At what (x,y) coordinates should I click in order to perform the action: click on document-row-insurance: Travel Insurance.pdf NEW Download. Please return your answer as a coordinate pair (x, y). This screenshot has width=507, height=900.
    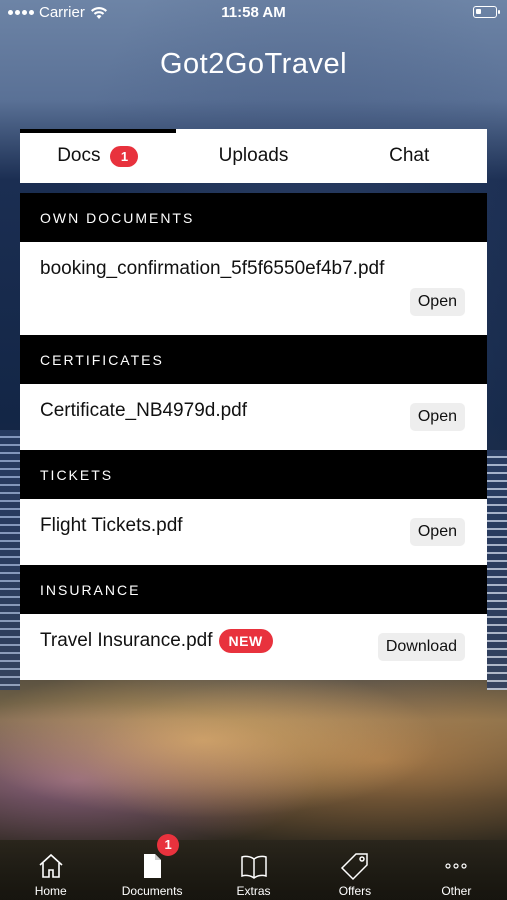
    Looking at the image, I should click on (253, 647).